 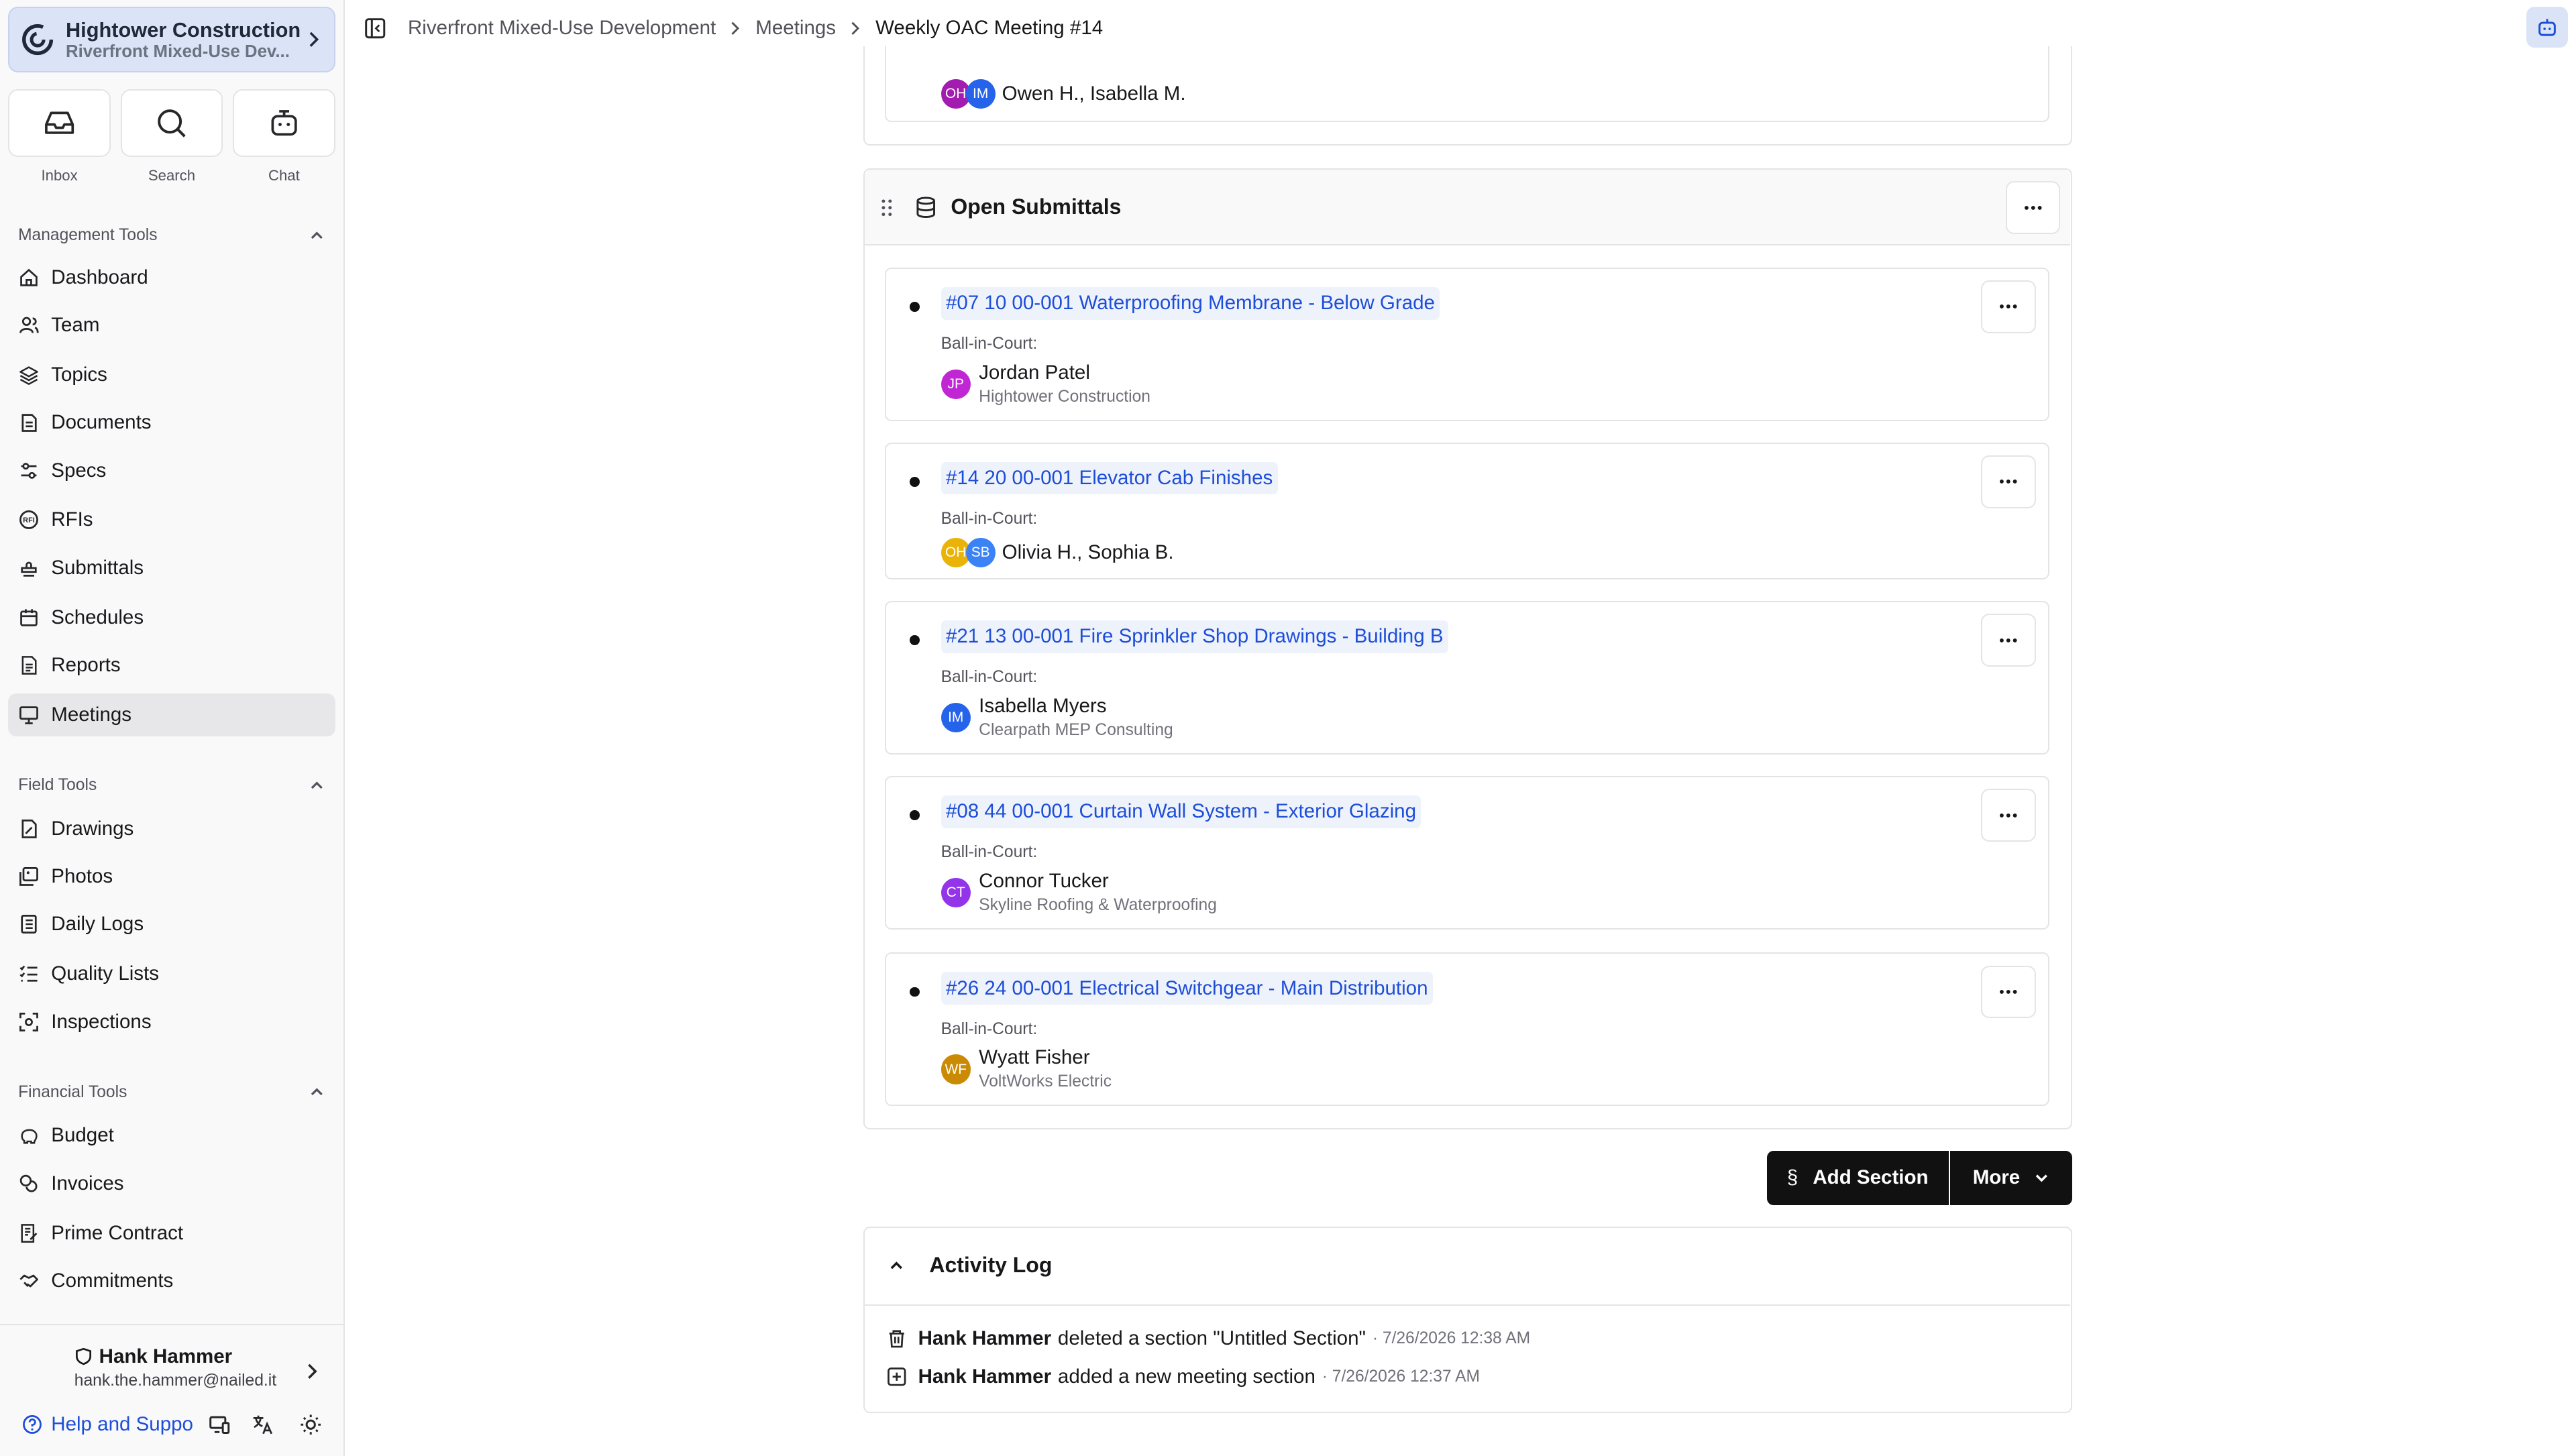 I want to click on activity-text: added a new meeting section, so click(x=1186, y=1376).